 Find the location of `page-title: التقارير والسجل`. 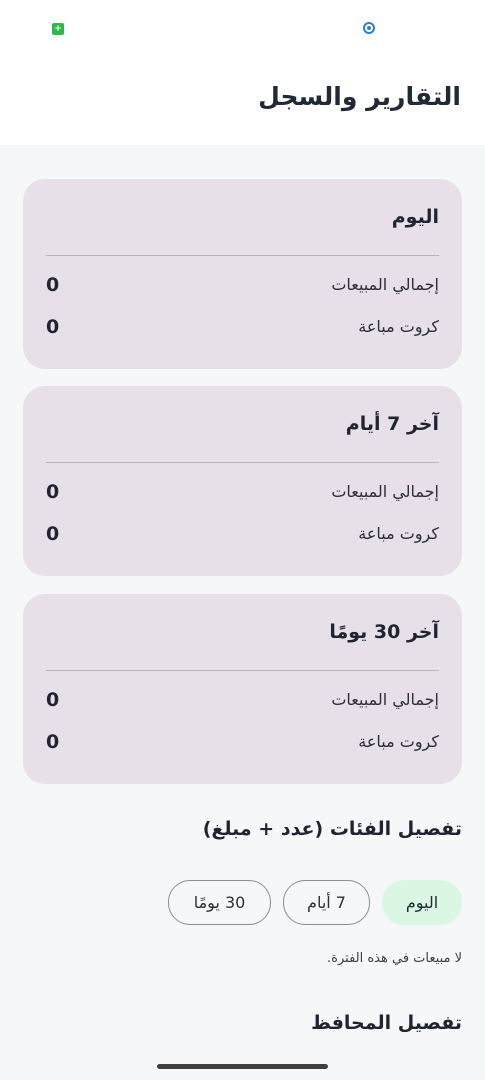

page-title: التقارير والسجل is located at coordinates (359, 96).